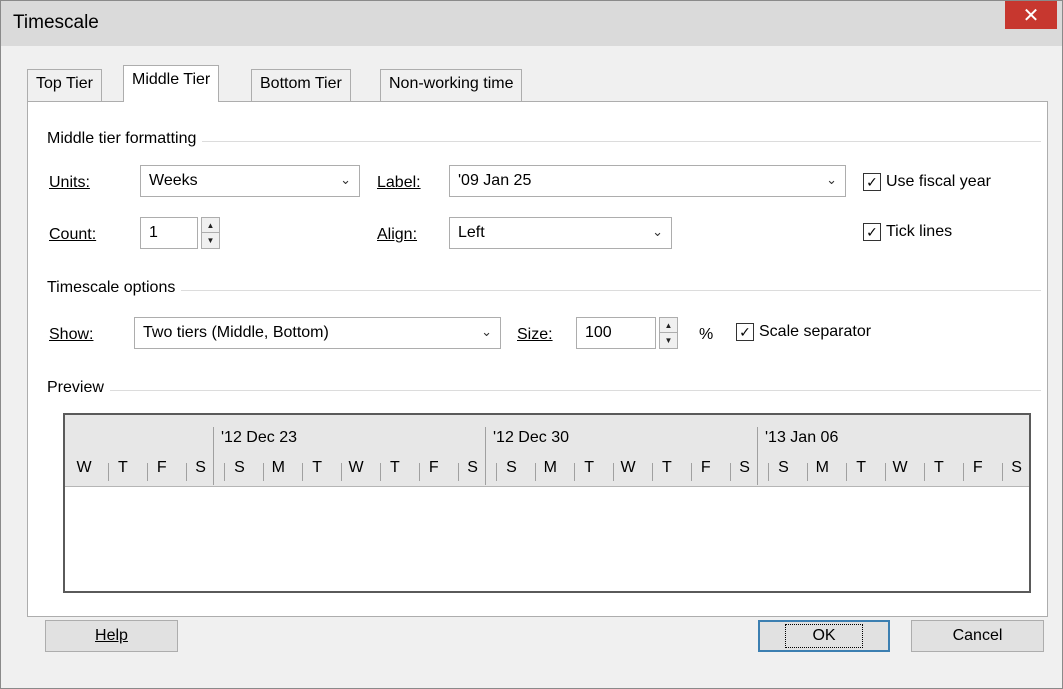 This screenshot has width=1063, height=689. Describe the element at coordinates (69, 182) in the screenshot. I see `units-label: Units:` at that location.